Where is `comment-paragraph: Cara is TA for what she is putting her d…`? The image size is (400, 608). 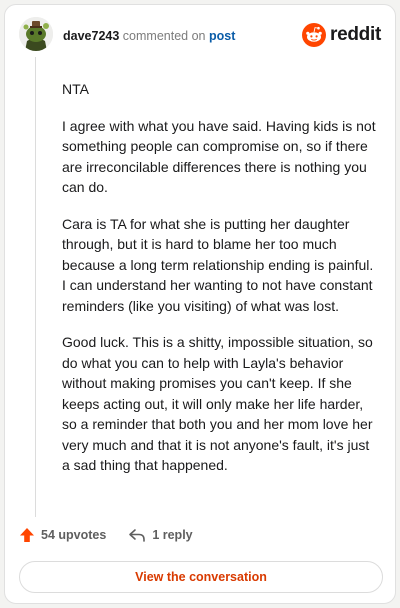 comment-paragraph: Cara is TA for what she is putting her d… is located at coordinates (218, 264).